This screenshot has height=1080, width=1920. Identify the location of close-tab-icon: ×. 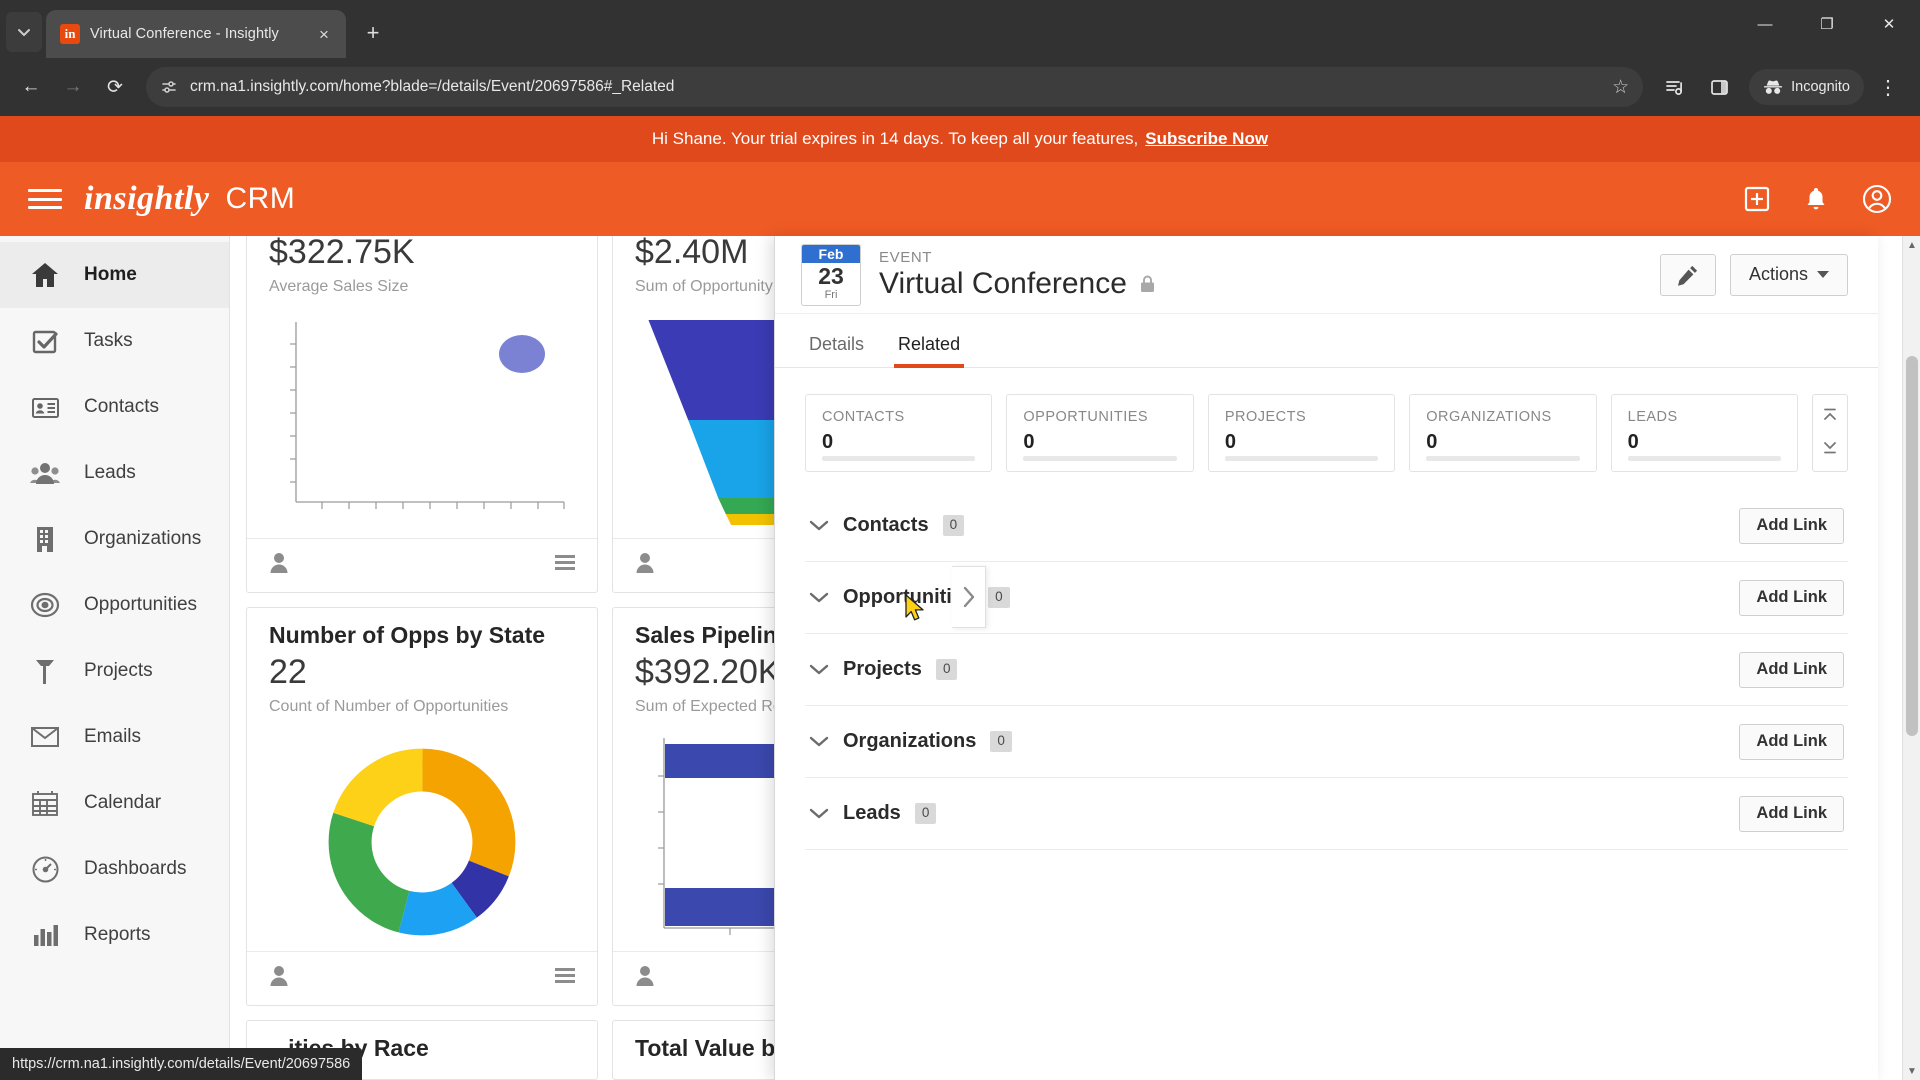
(324, 34).